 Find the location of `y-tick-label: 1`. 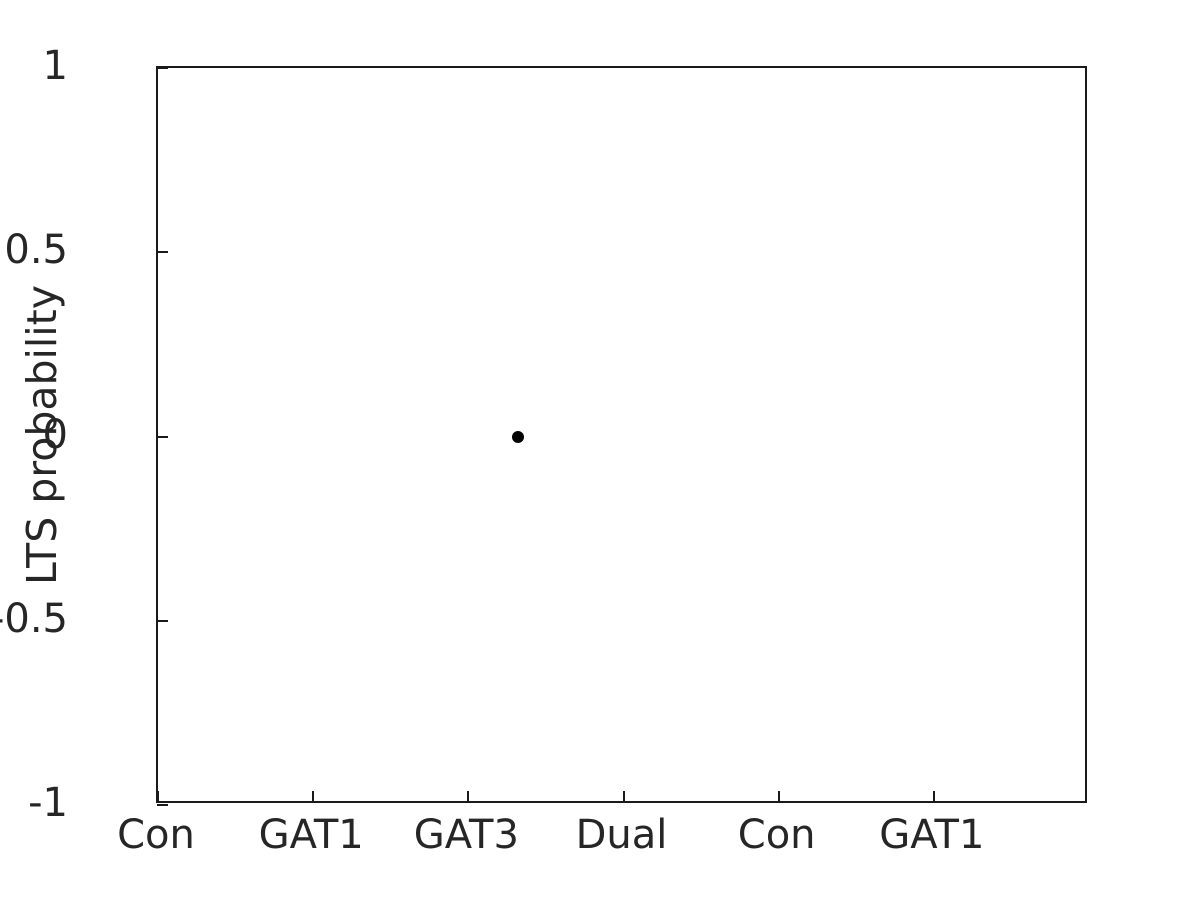

y-tick-label: 1 is located at coordinates (55, 66).